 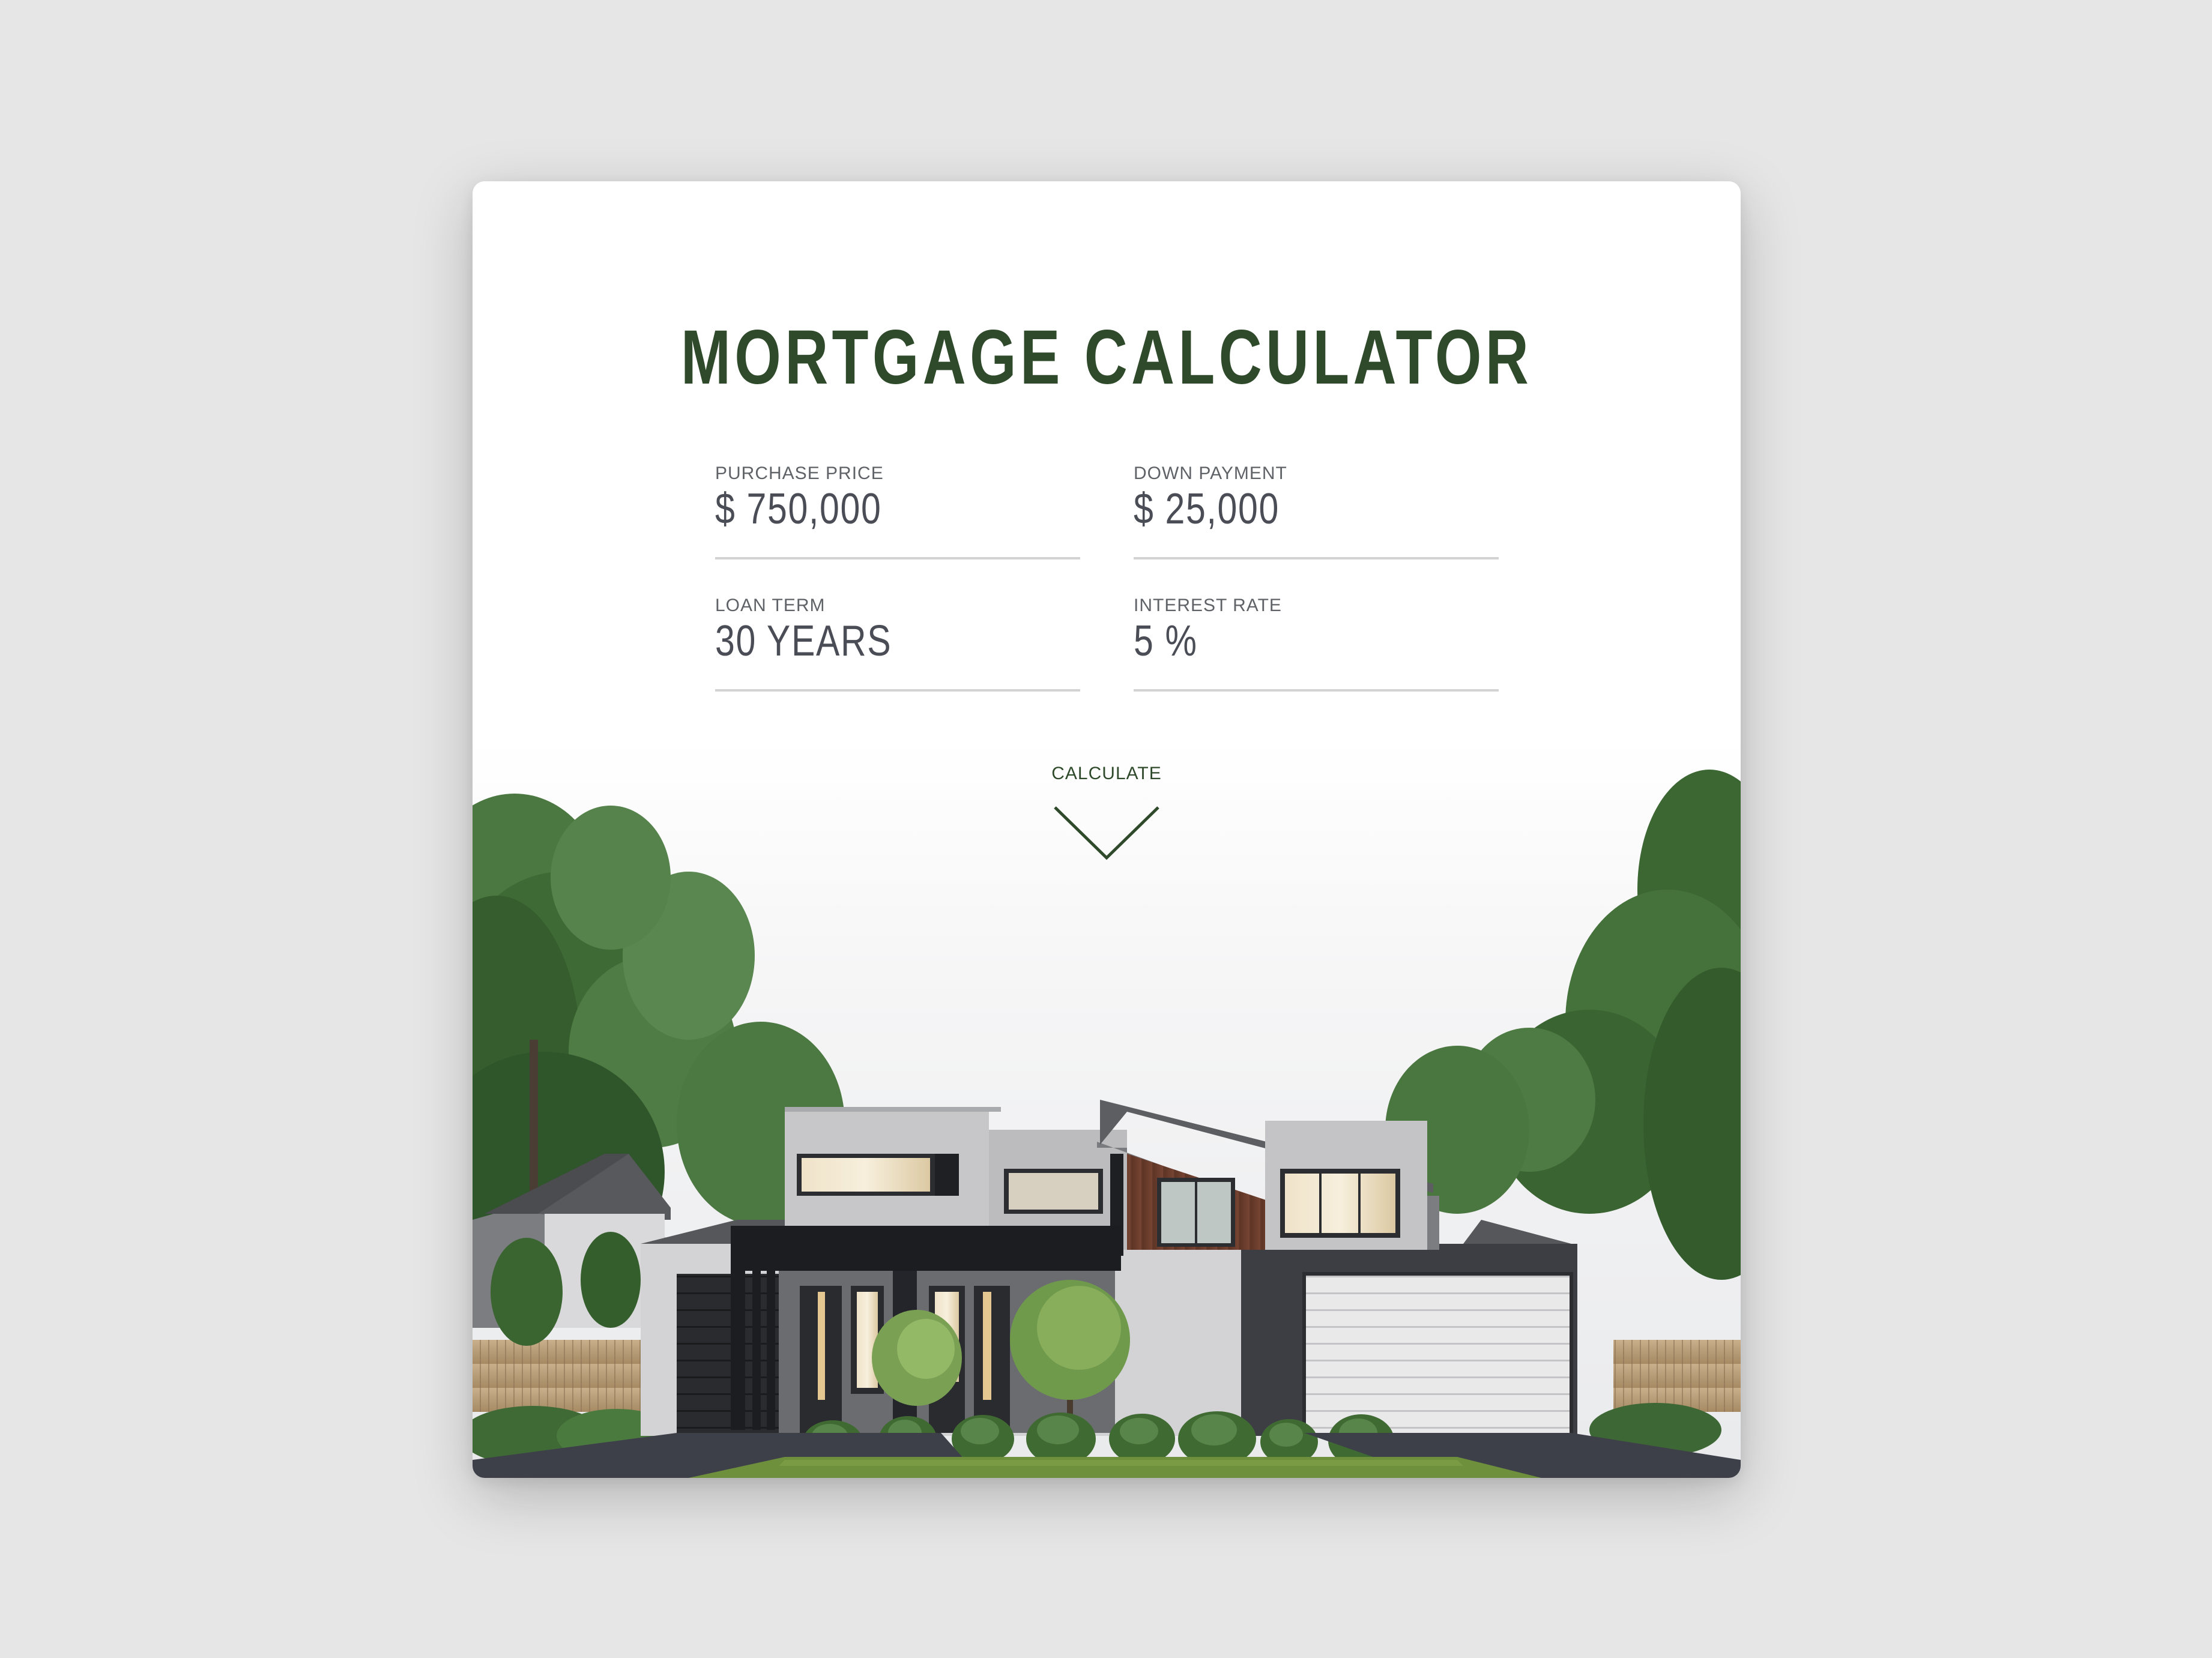 I want to click on interest-rate-label: INTEREST RATE, so click(x=1208, y=605).